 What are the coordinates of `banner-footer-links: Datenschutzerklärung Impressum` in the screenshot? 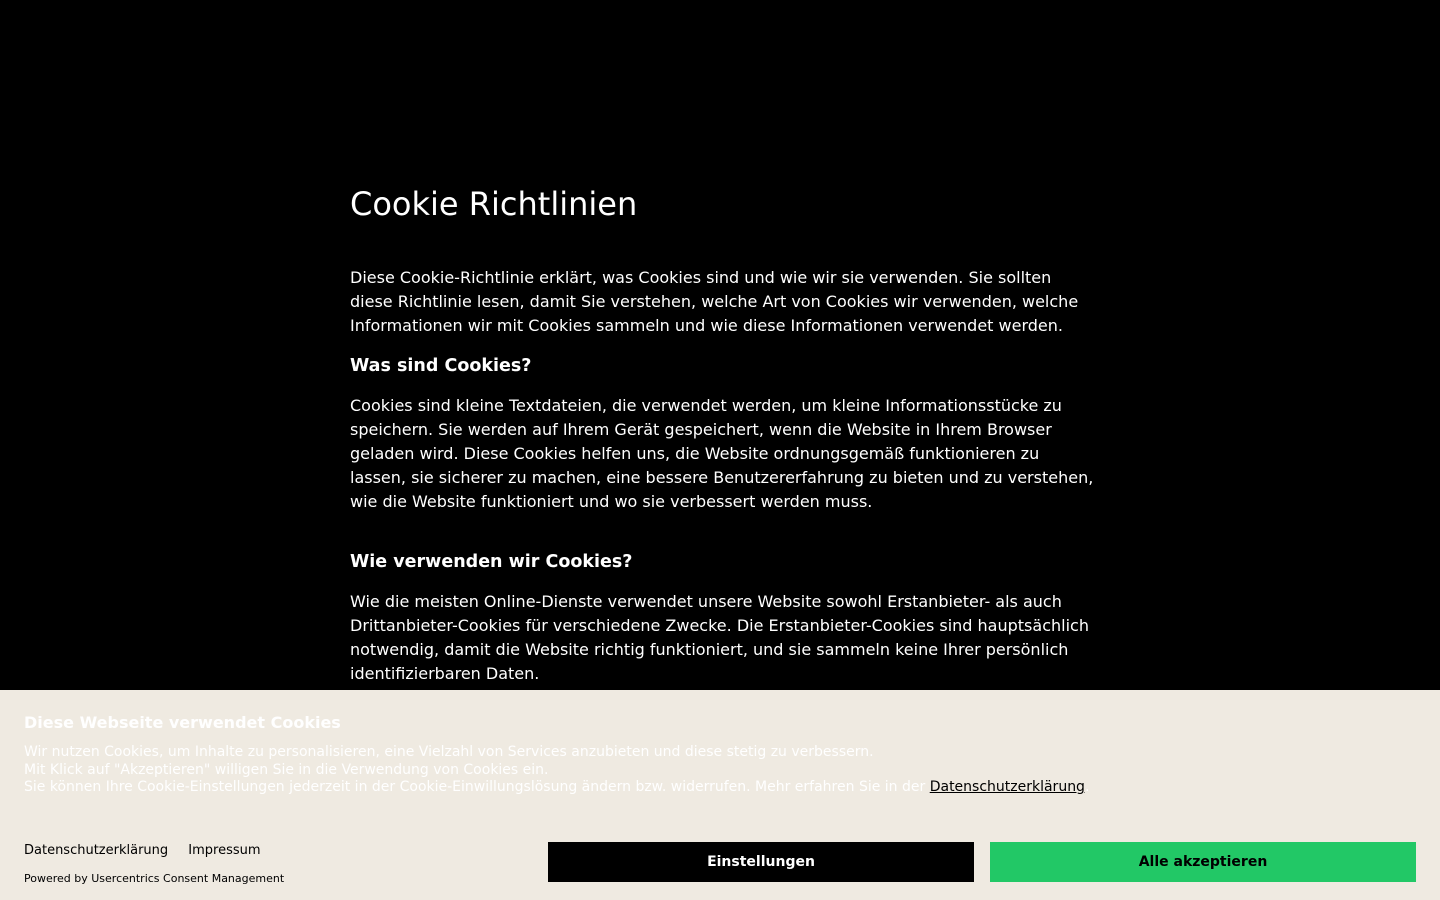 It's located at (150, 850).